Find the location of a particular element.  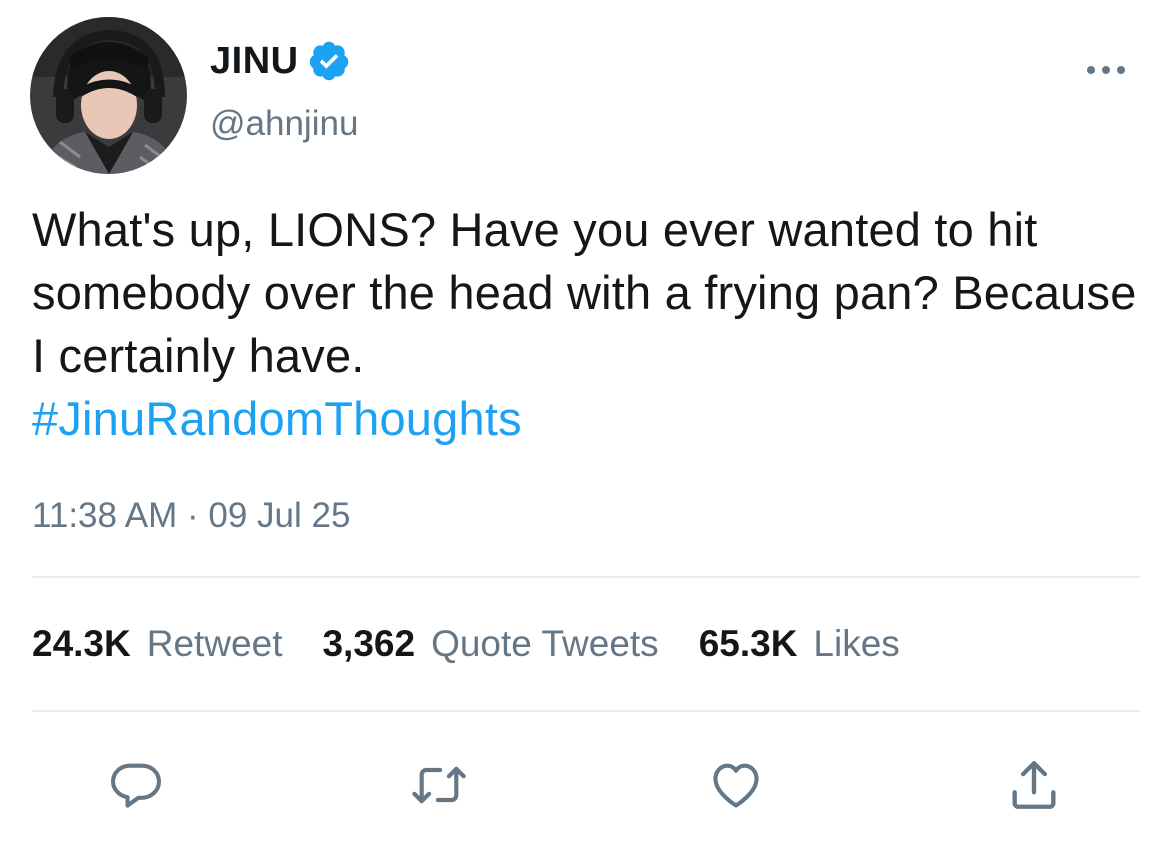

retweets-stat: 24.3K Retweet is located at coordinates (157, 643).